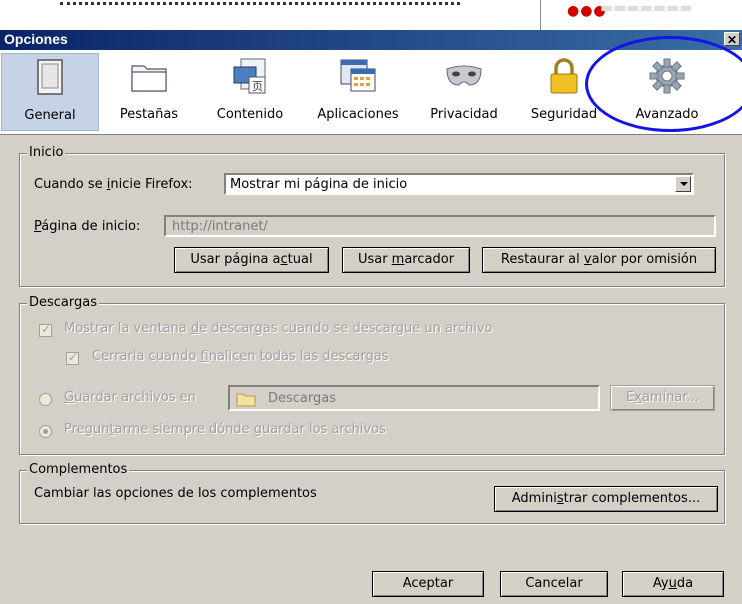 Image resolution: width=742 pixels, height=604 pixels. I want to click on tabs-folder-icon, so click(149, 78).